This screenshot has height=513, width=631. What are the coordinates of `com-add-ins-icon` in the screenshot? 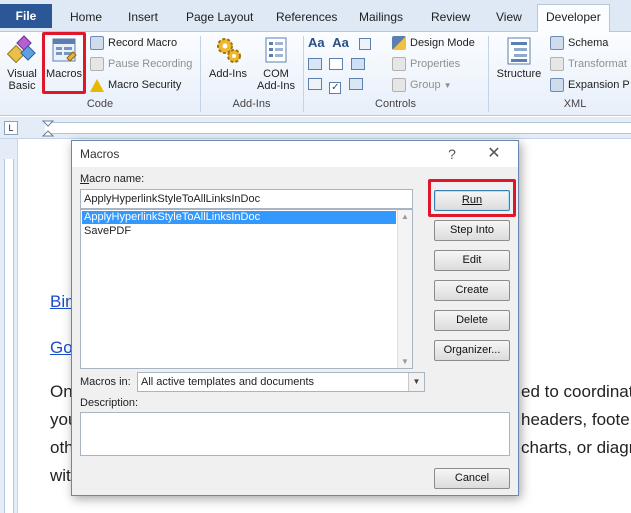 It's located at (276, 50).